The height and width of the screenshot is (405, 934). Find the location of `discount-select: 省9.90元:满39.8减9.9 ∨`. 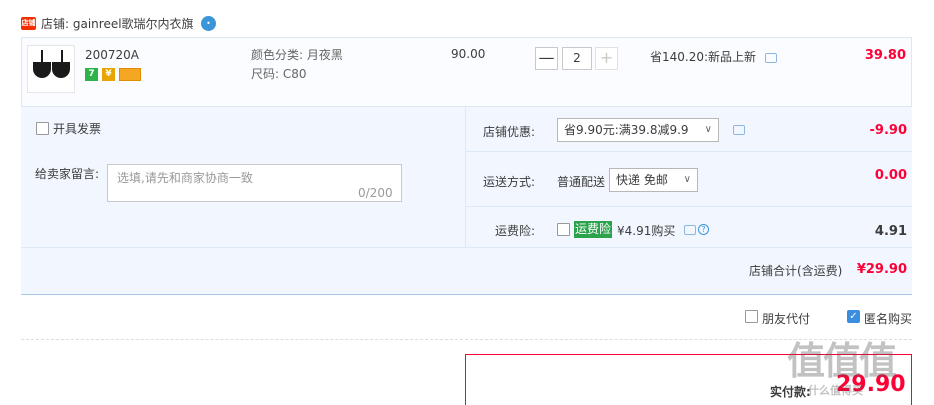

discount-select: 省9.90元:满39.8减9.9 ∨ is located at coordinates (638, 130).